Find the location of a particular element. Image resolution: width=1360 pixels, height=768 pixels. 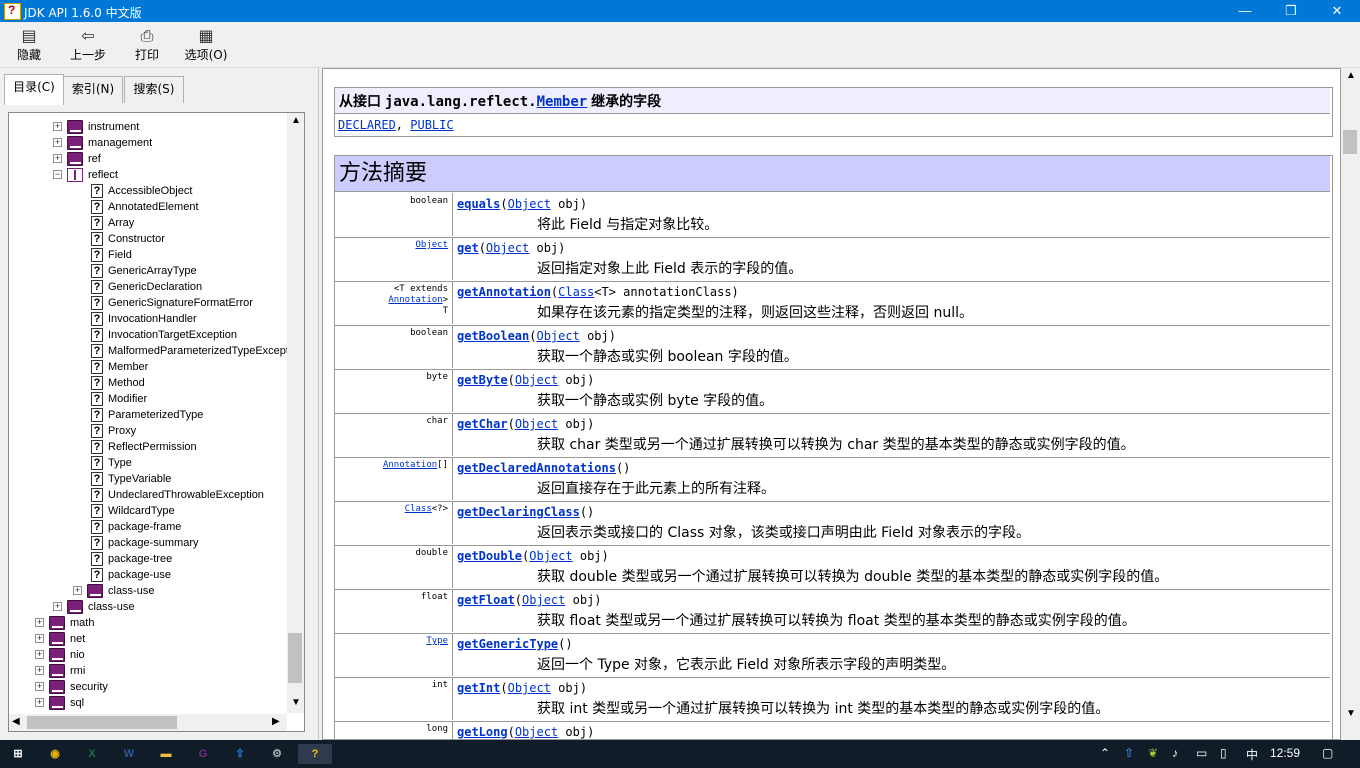

tree-item-math: + math is located at coordinates (149, 623).